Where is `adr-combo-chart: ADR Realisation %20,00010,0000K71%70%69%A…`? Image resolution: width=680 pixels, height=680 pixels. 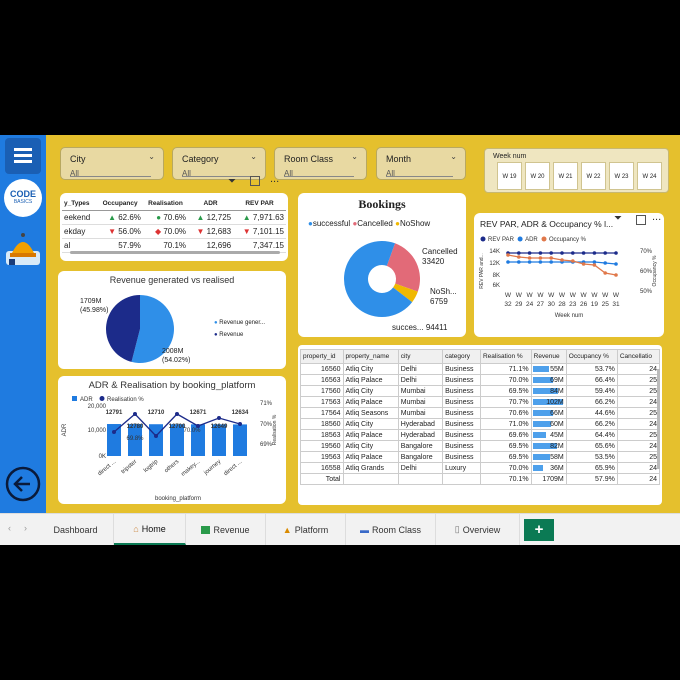 adr-combo-chart: ADR Realisation %20,00010,0000K71%70%69%A… is located at coordinates (170, 449).